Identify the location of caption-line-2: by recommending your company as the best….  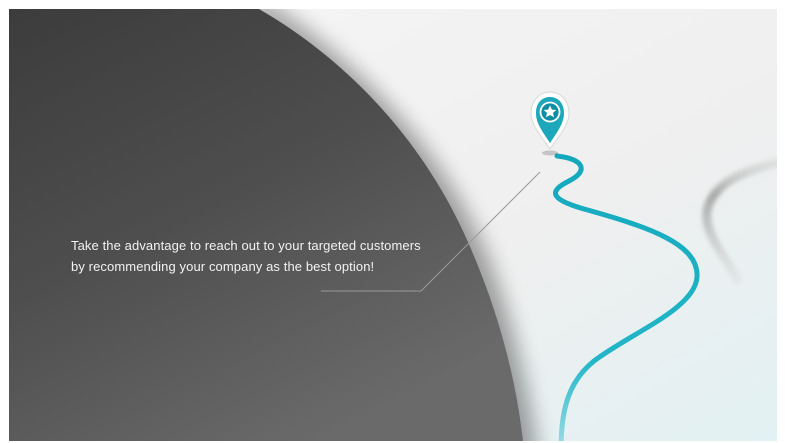
(223, 266).